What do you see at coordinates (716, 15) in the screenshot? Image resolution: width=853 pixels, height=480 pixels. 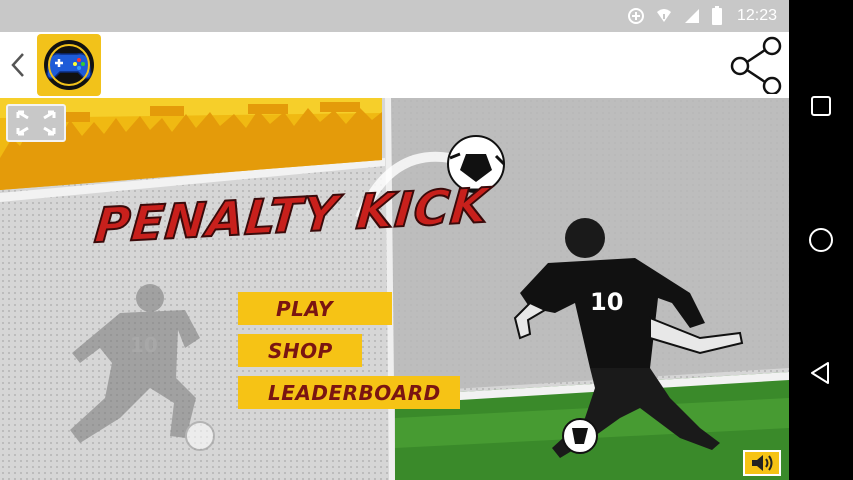 I see `battery-icon` at bounding box center [716, 15].